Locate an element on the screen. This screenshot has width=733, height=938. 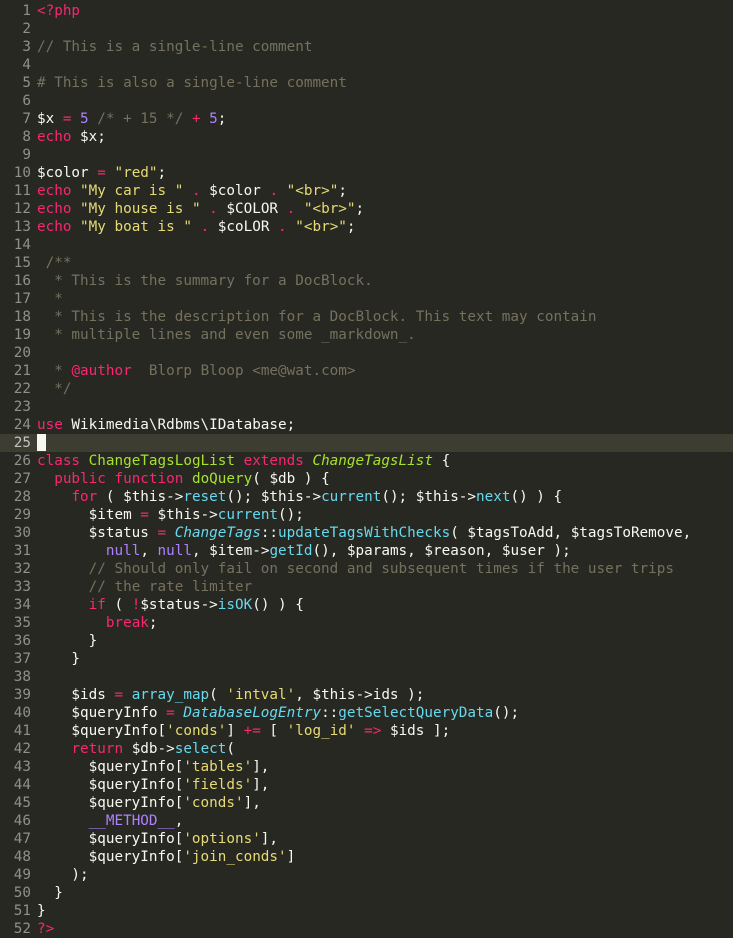
code-line: 43 $queryInfo['tables'], is located at coordinates (366, 767).